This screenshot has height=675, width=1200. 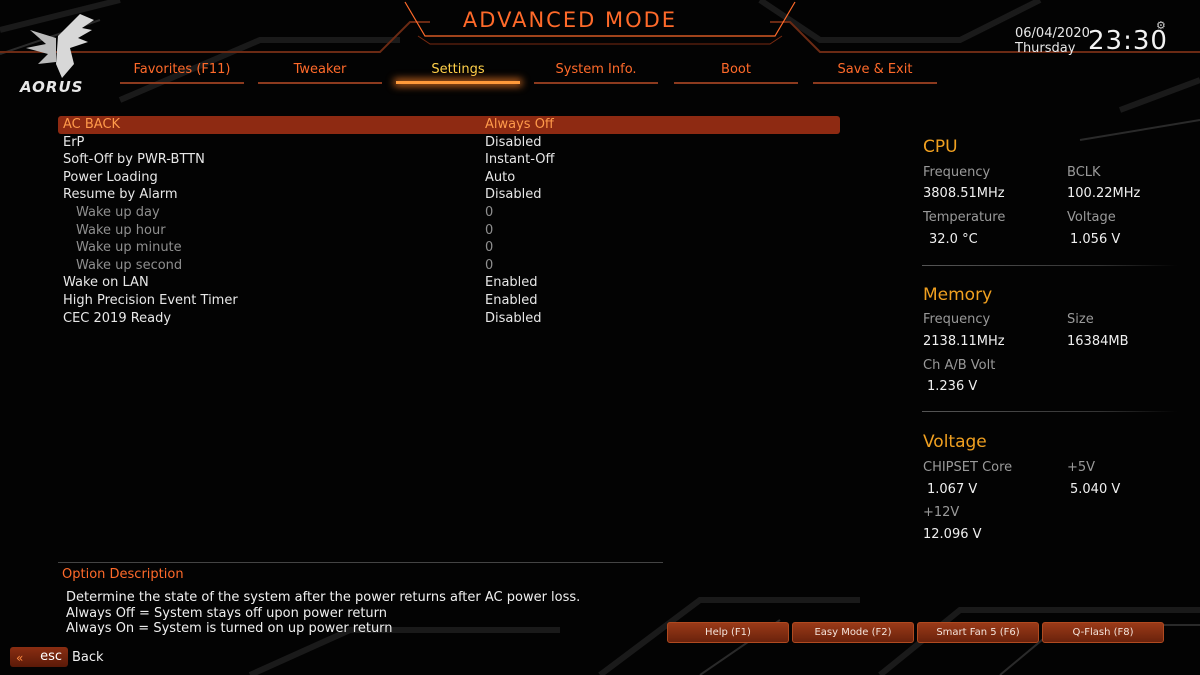 I want to click on setting-label: High Precision Event Timer, so click(x=150, y=300).